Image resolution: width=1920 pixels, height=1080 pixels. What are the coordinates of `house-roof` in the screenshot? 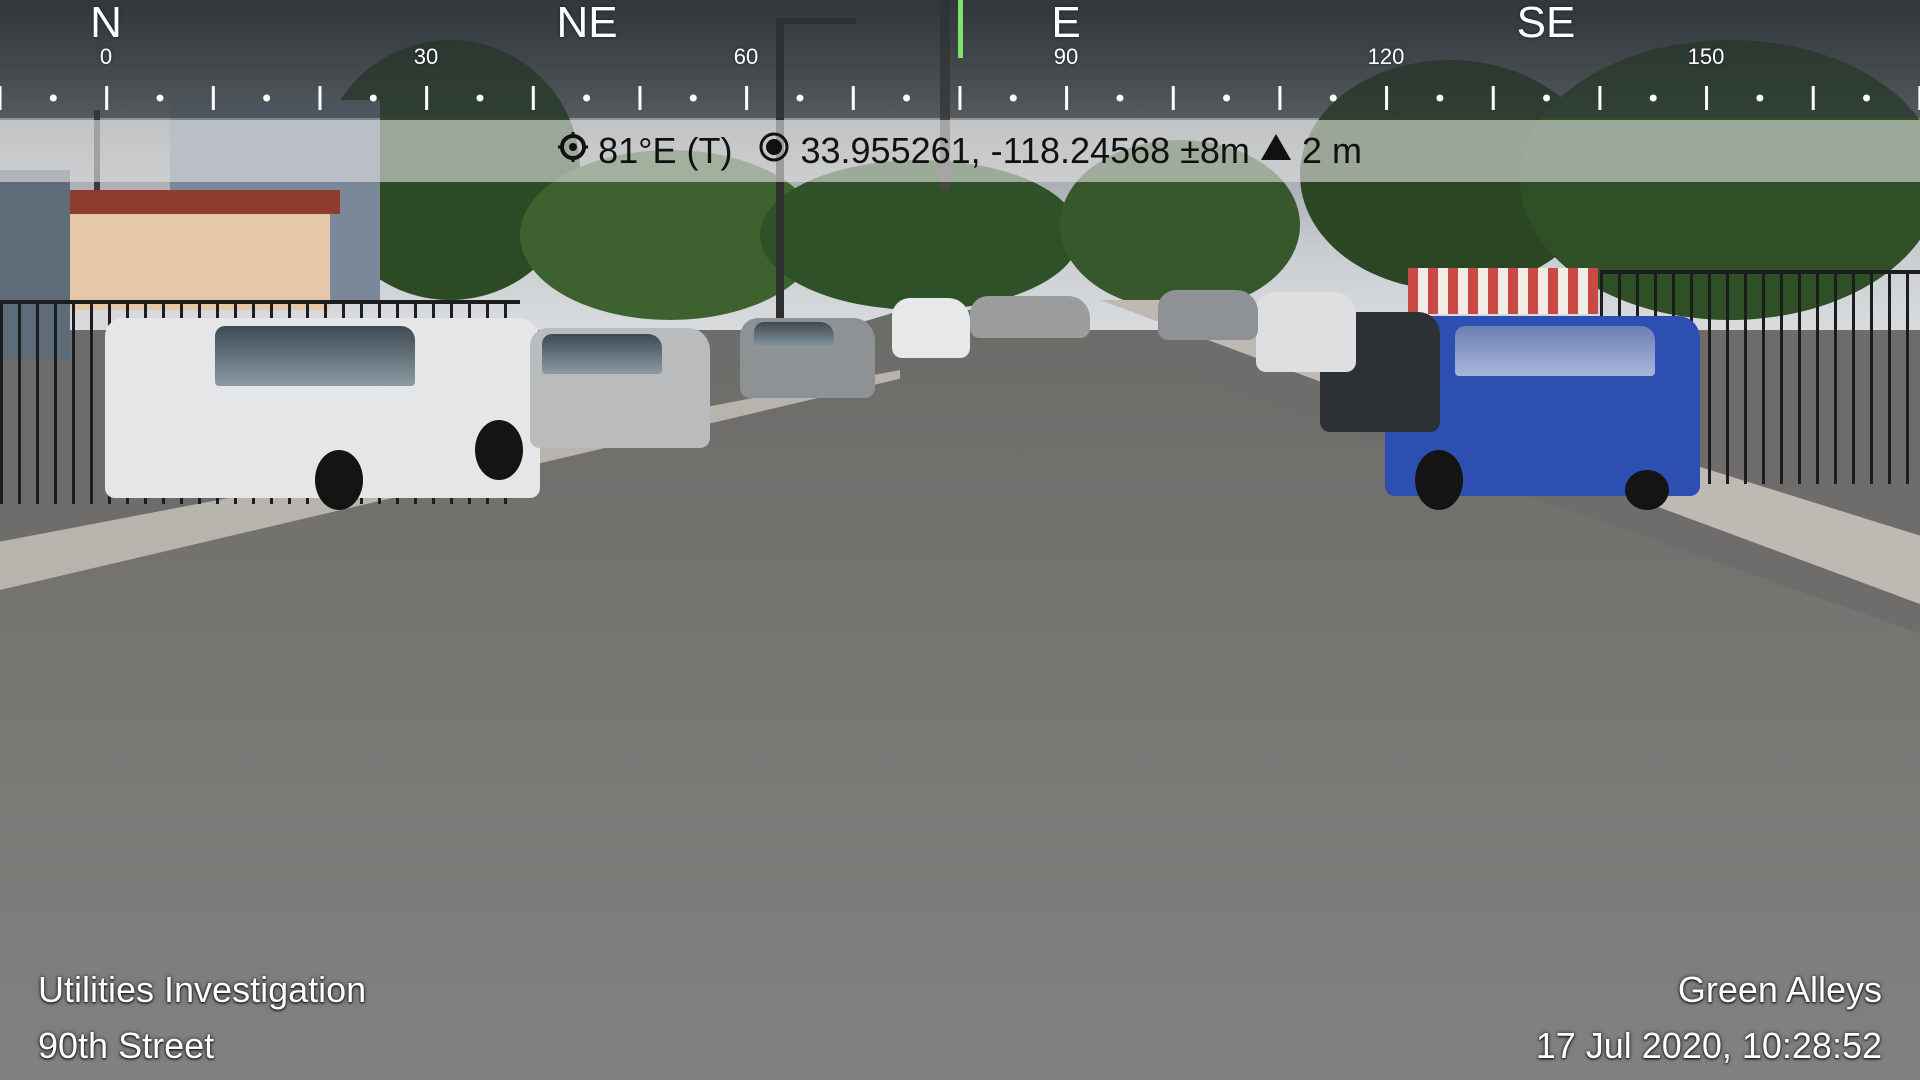 It's located at (195, 202).